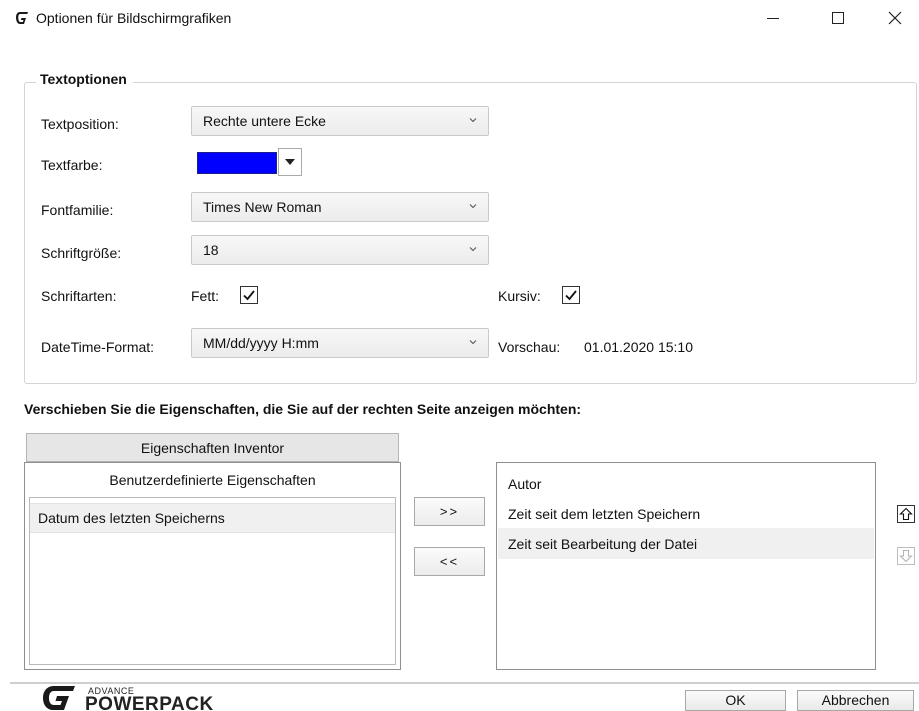 The width and height of the screenshot is (919, 711). I want to click on text-color-swatch, so click(237, 163).